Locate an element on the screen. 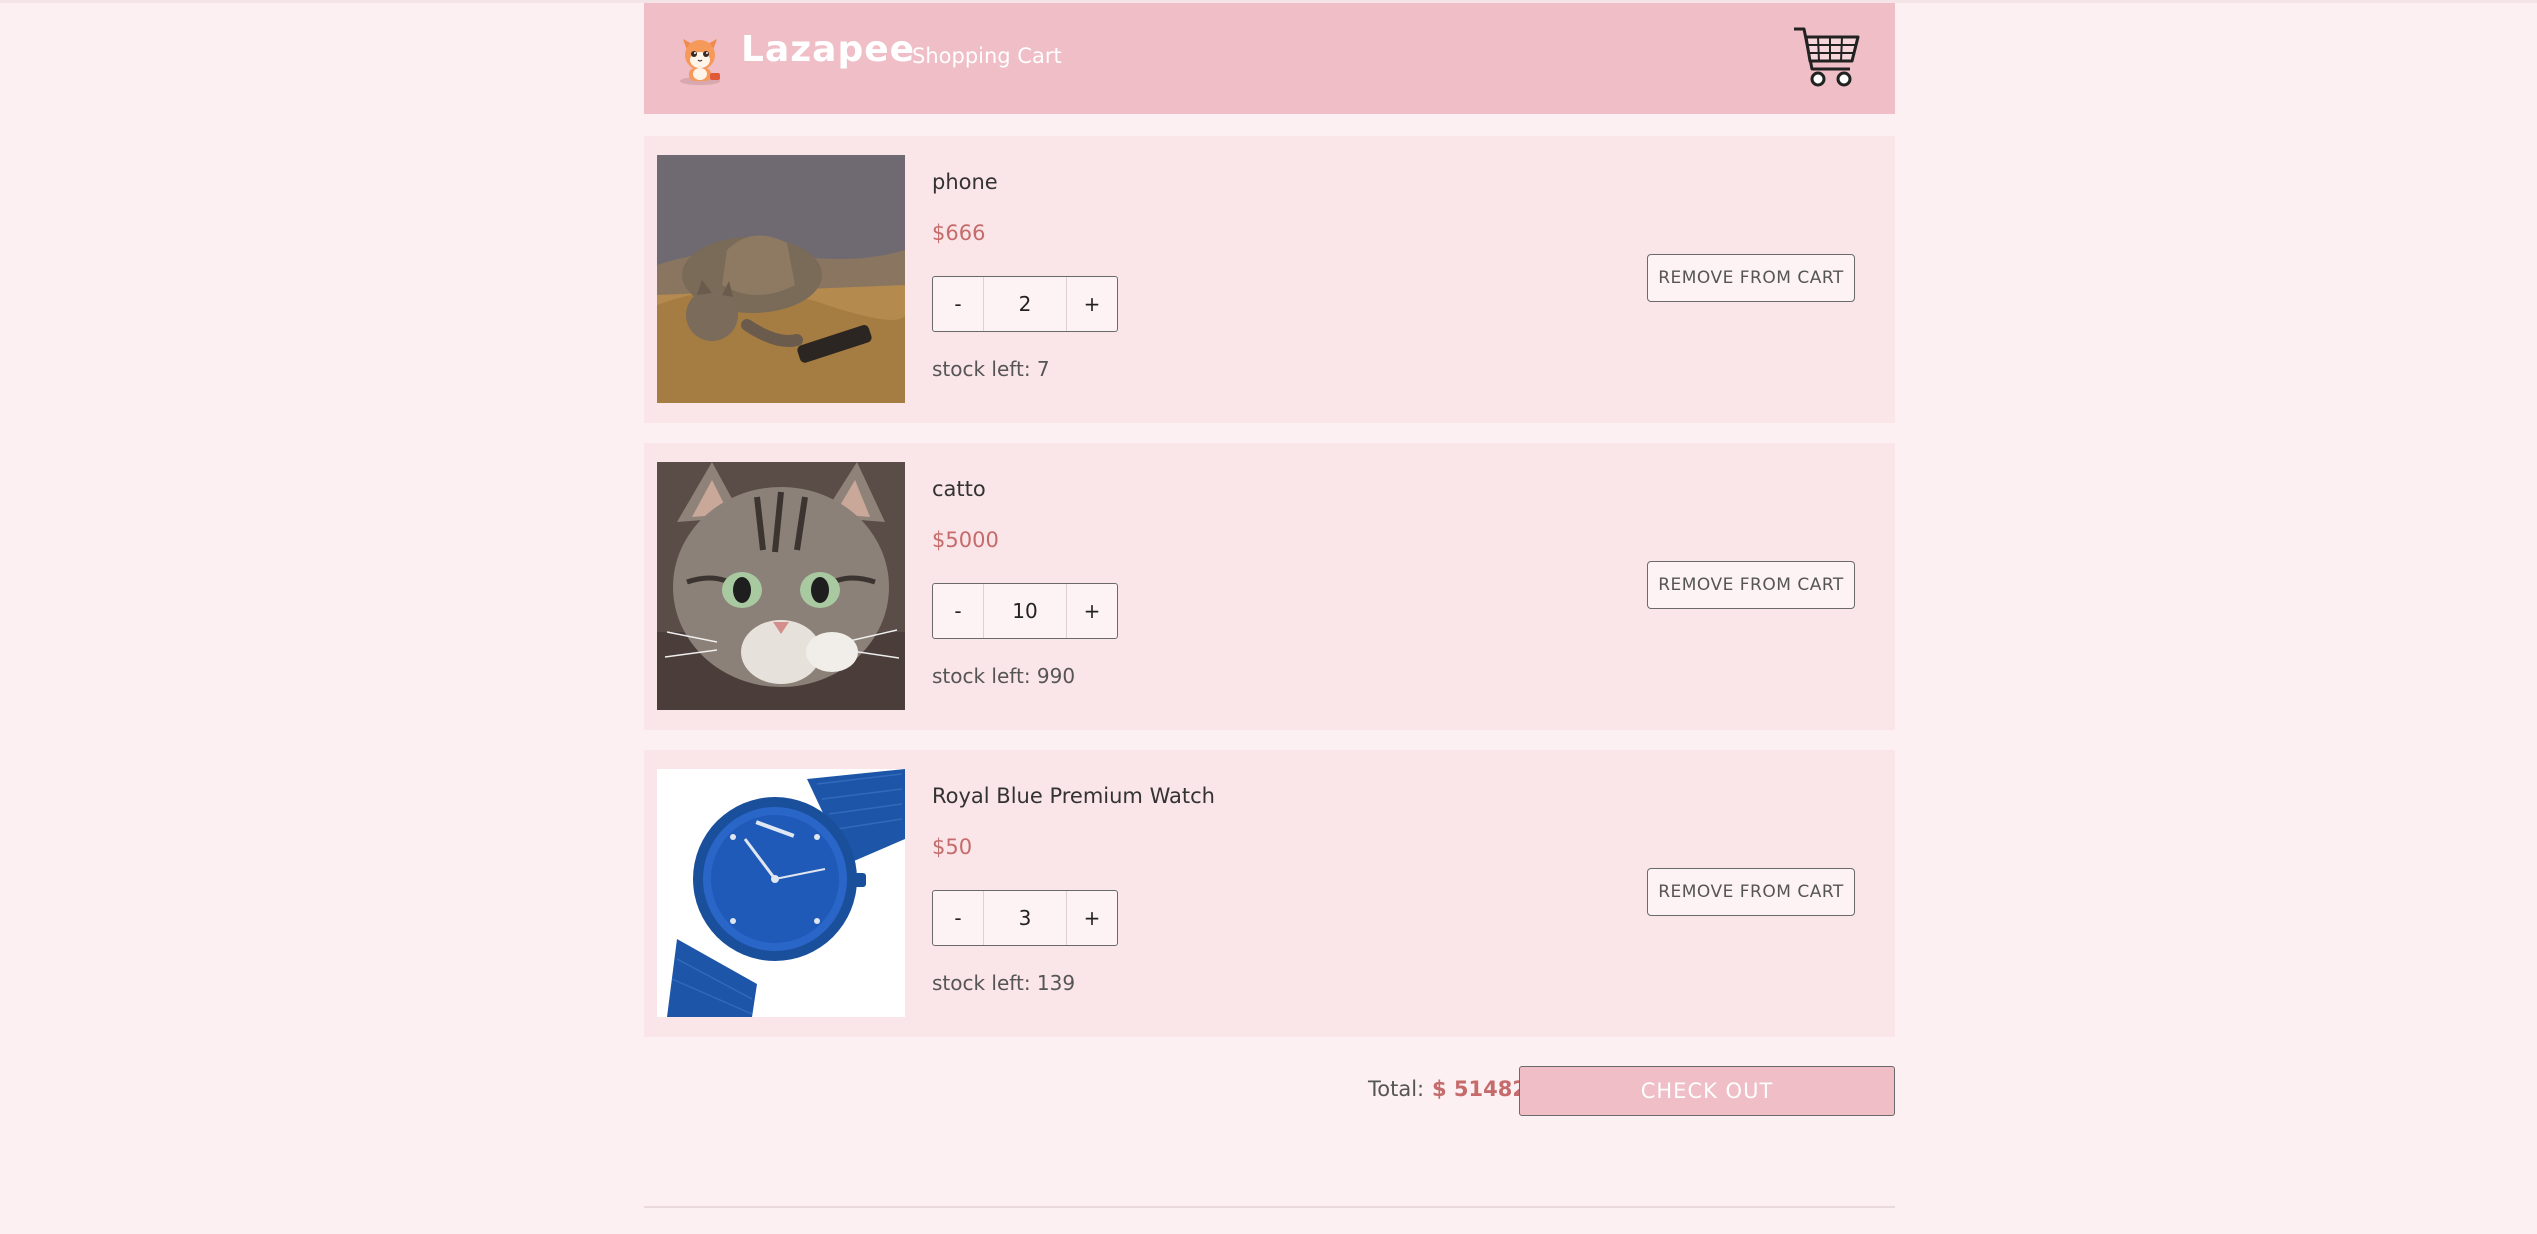  checkout-button: CHECK OUT is located at coordinates (1707, 1091).